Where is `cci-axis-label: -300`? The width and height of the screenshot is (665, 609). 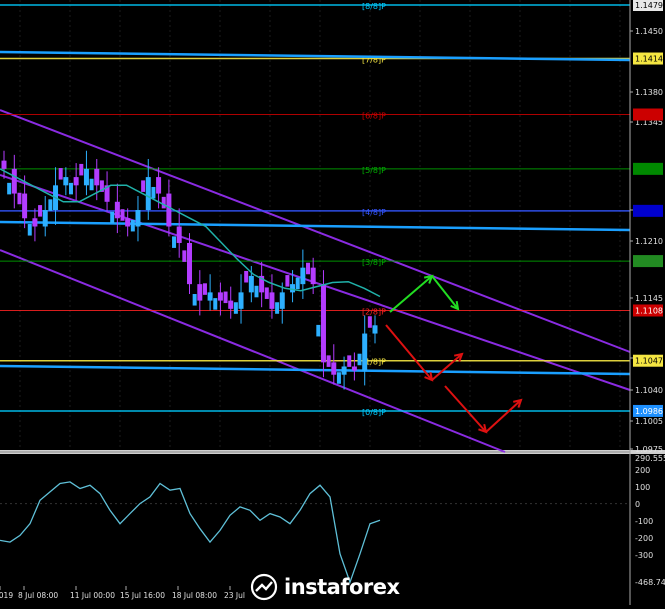 cci-axis-label: -300 is located at coordinates (644, 555).